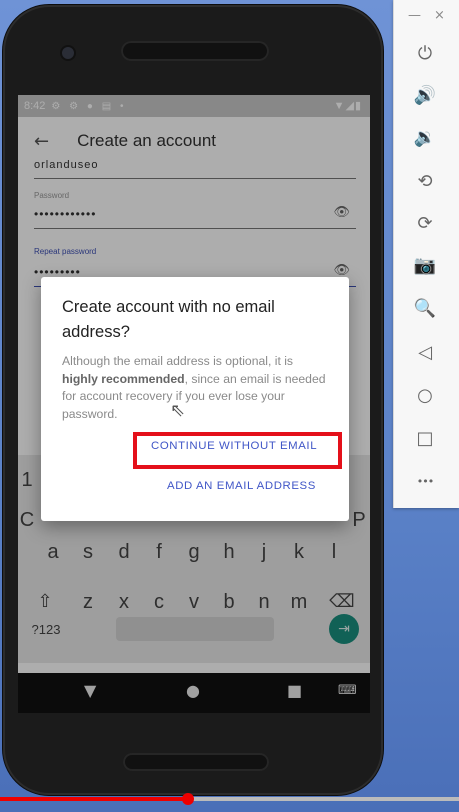 This screenshot has height=812, width=459. Describe the element at coordinates (425, 308) in the screenshot. I see `zoom-icon: 🔍` at that location.